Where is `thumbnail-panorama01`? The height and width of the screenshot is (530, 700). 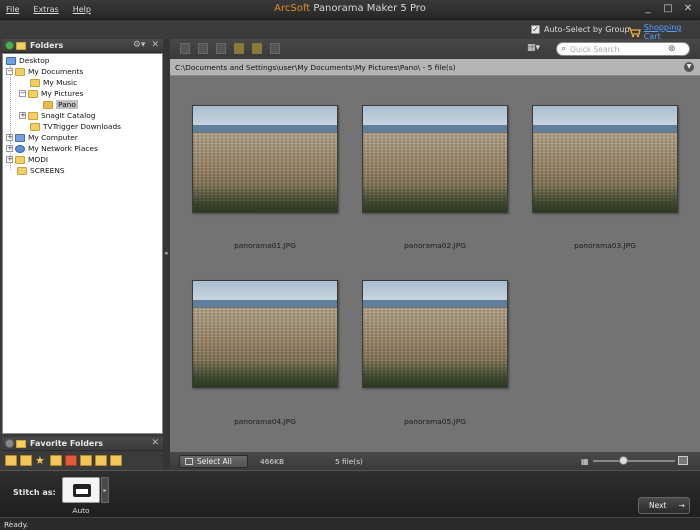
thumbnail-panorama01 is located at coordinates (265, 159).